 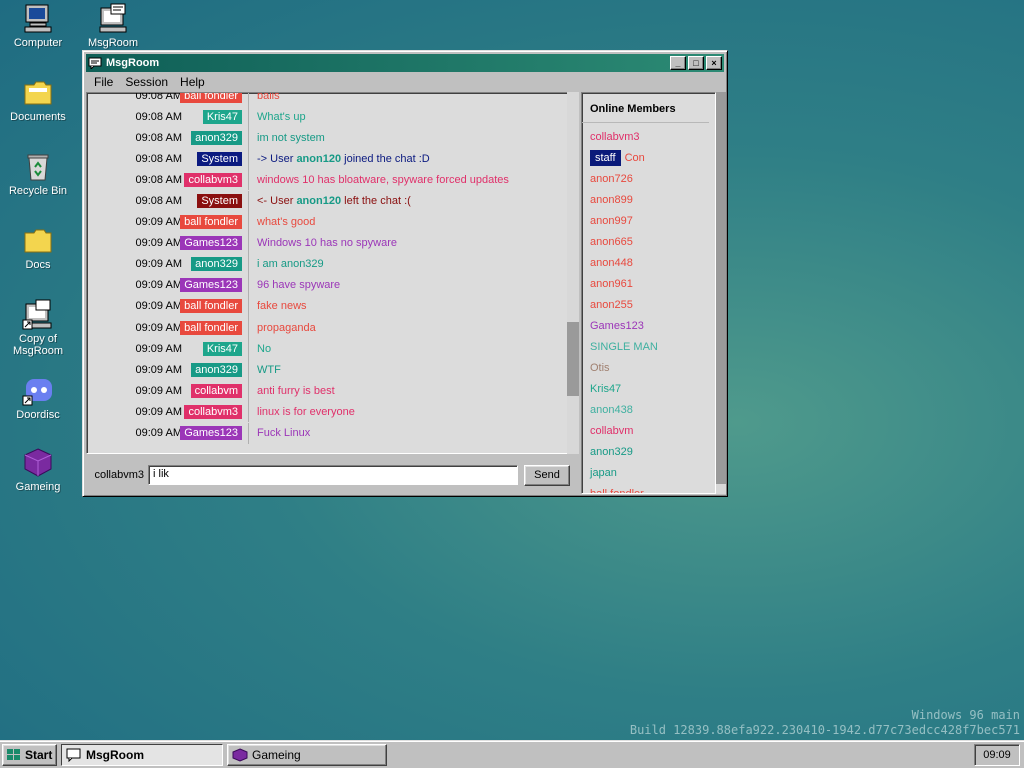 What do you see at coordinates (133, 63) in the screenshot?
I see `window-title: MsgRoom` at bounding box center [133, 63].